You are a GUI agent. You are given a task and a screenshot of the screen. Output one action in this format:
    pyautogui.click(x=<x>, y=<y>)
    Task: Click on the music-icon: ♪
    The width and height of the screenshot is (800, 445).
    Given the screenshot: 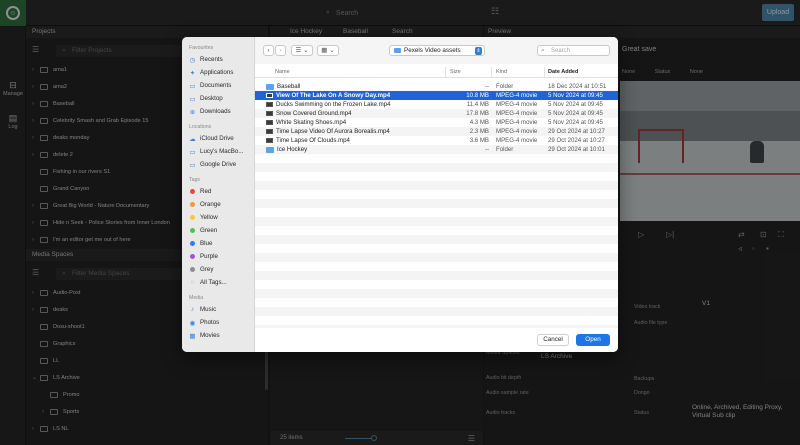 What is the action you would take?
    pyautogui.click(x=192, y=309)
    